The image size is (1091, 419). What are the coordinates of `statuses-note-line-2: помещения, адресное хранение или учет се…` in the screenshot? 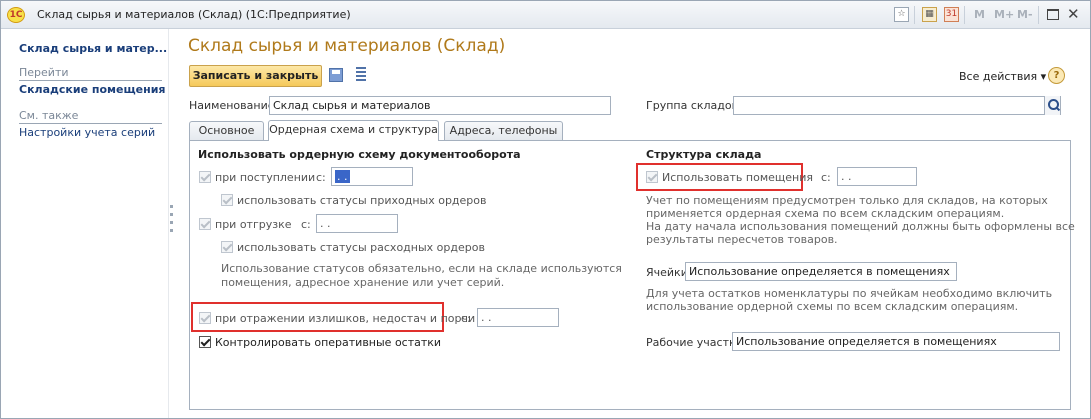 It's located at (363, 282).